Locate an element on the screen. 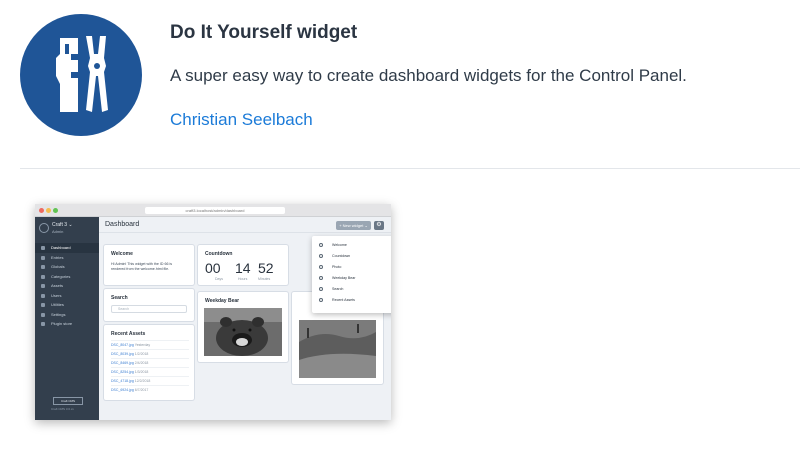 The image size is (800, 451). close-dot-icon is located at coordinates (41, 210).